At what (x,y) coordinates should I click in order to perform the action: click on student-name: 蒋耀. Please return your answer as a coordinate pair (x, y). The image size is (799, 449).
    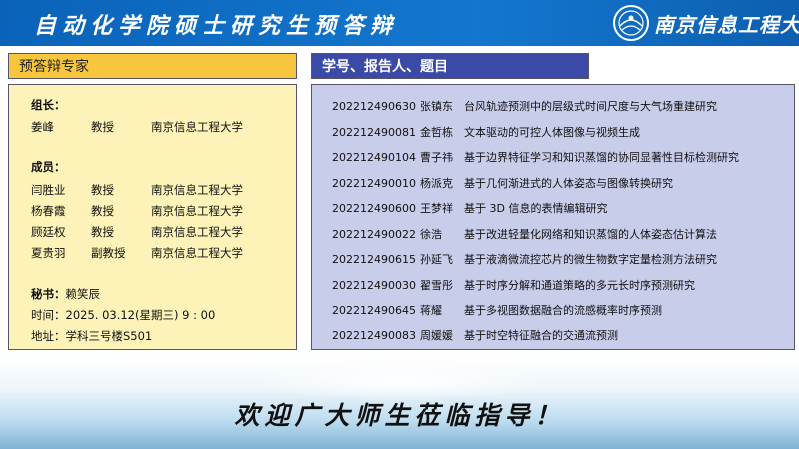
    Looking at the image, I should click on (431, 310).